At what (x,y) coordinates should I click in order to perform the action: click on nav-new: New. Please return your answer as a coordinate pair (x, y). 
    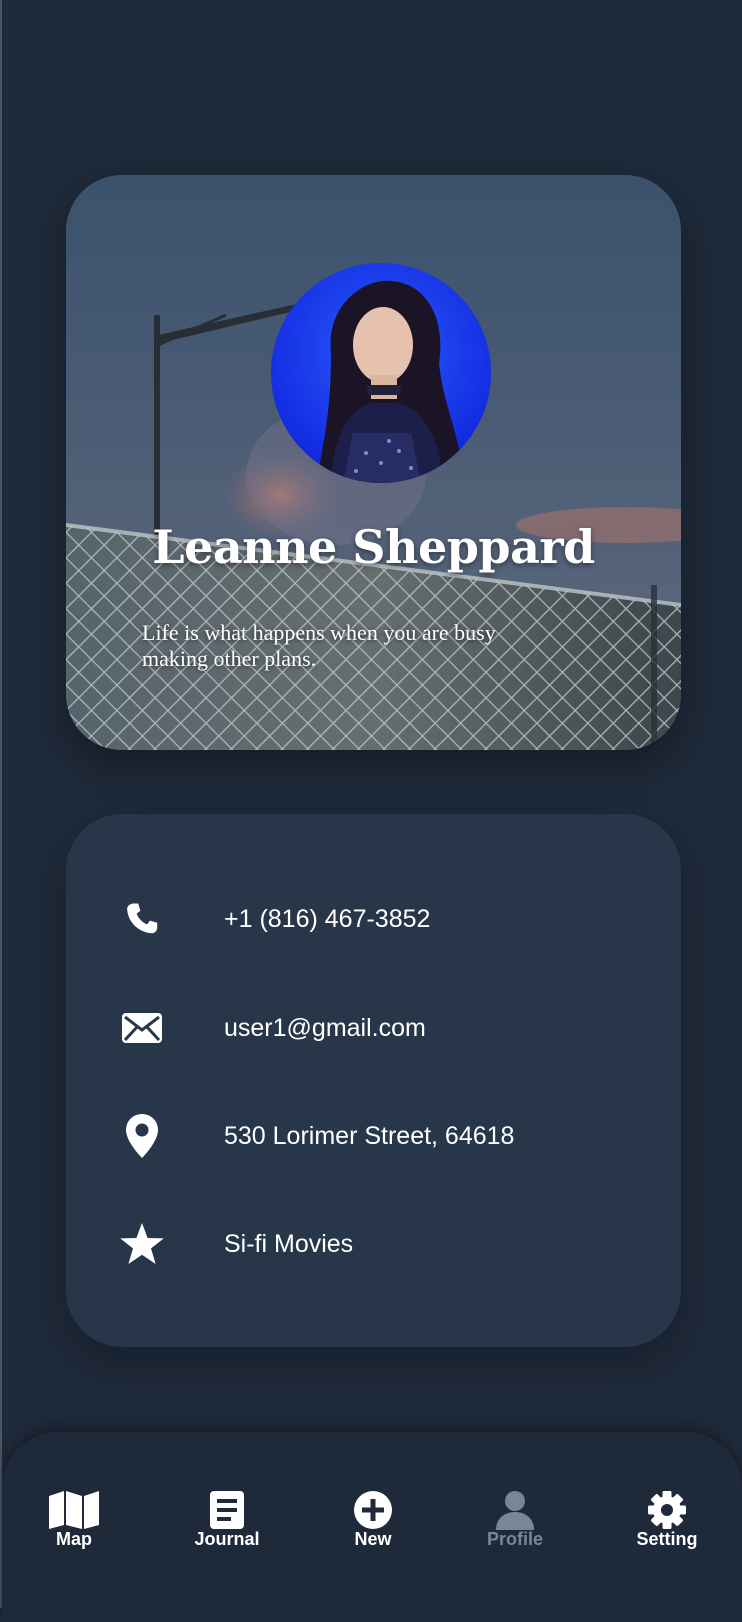
    Looking at the image, I should click on (373, 1518).